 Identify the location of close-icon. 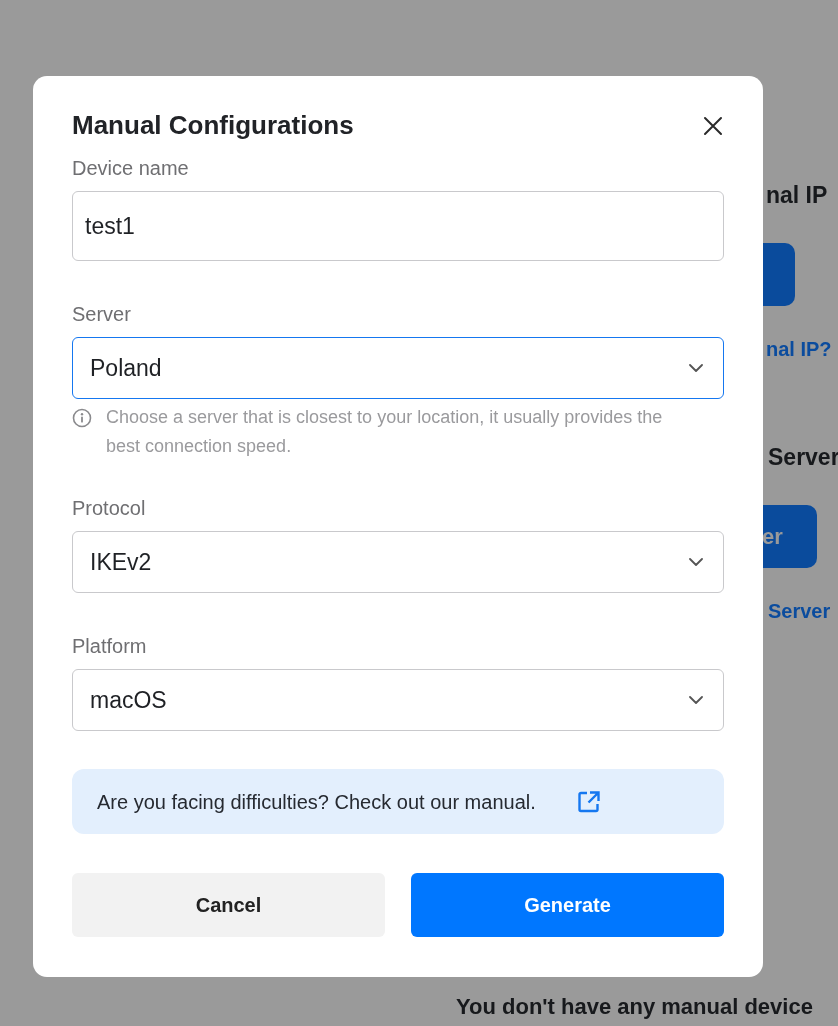
(713, 125).